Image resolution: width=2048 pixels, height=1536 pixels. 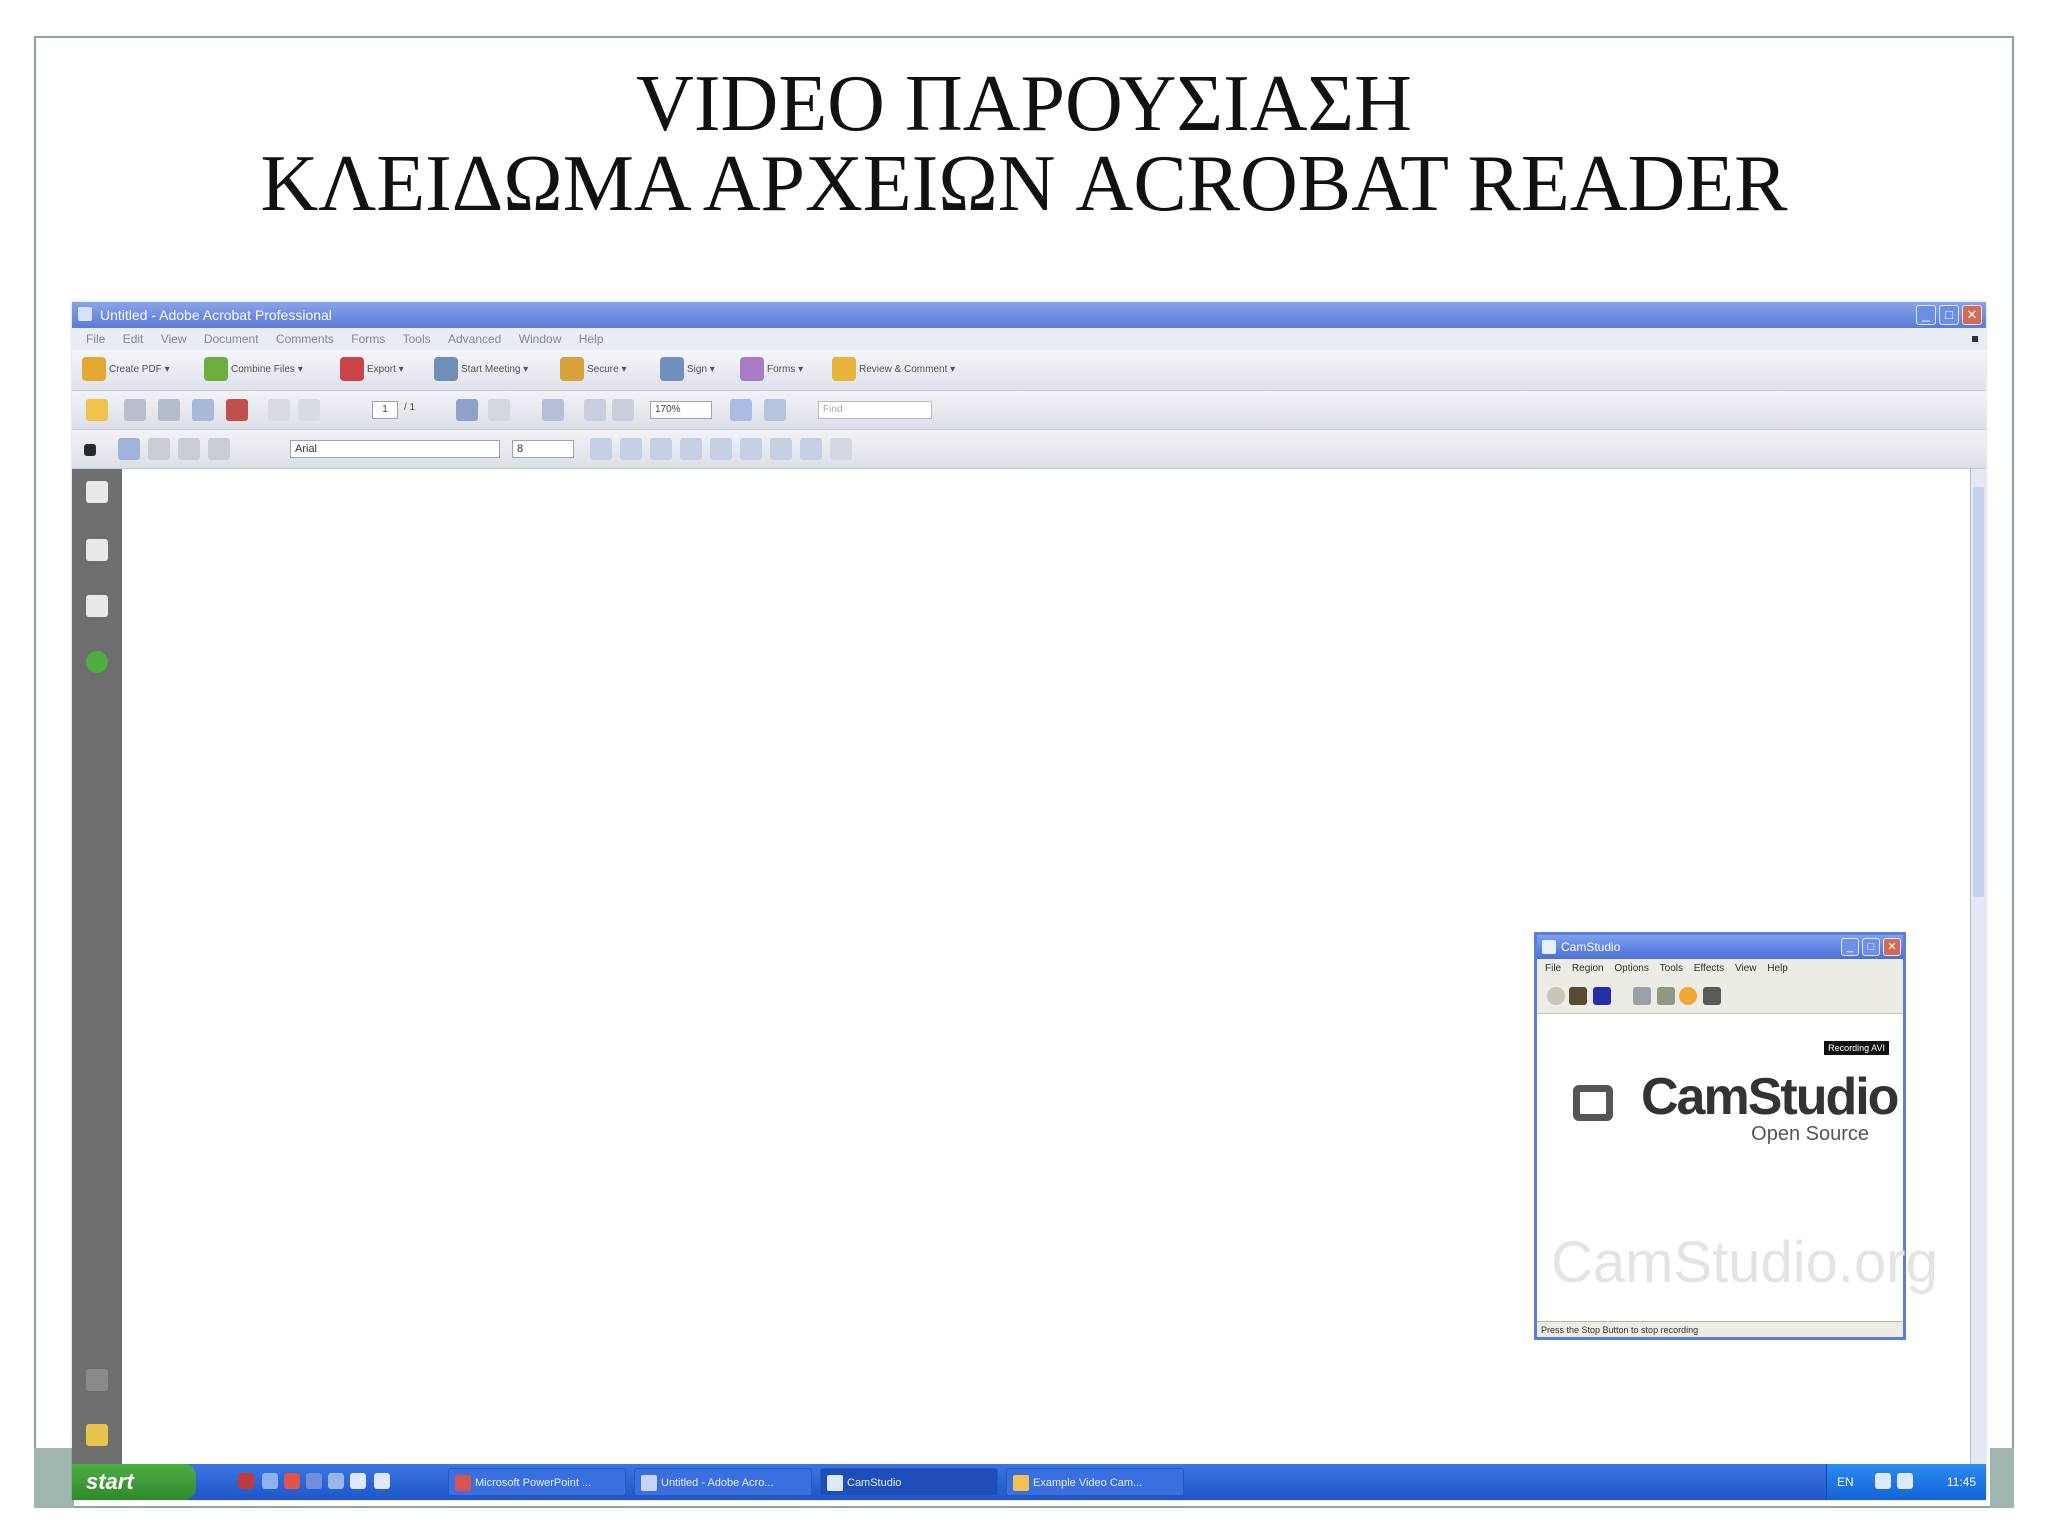 What do you see at coordinates (1926, 315) in the screenshot?
I see `minimize-button: _` at bounding box center [1926, 315].